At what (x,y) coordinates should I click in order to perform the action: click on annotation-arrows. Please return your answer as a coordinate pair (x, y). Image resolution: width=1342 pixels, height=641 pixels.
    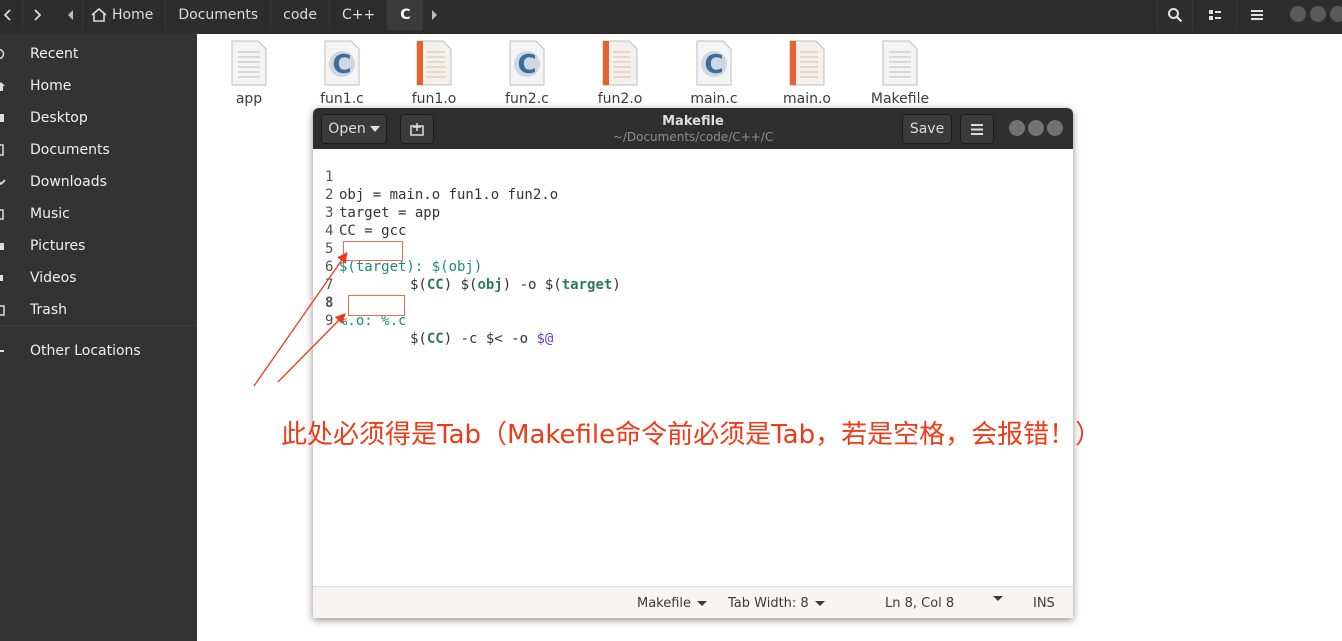
    Looking at the image, I should click on (300, 319).